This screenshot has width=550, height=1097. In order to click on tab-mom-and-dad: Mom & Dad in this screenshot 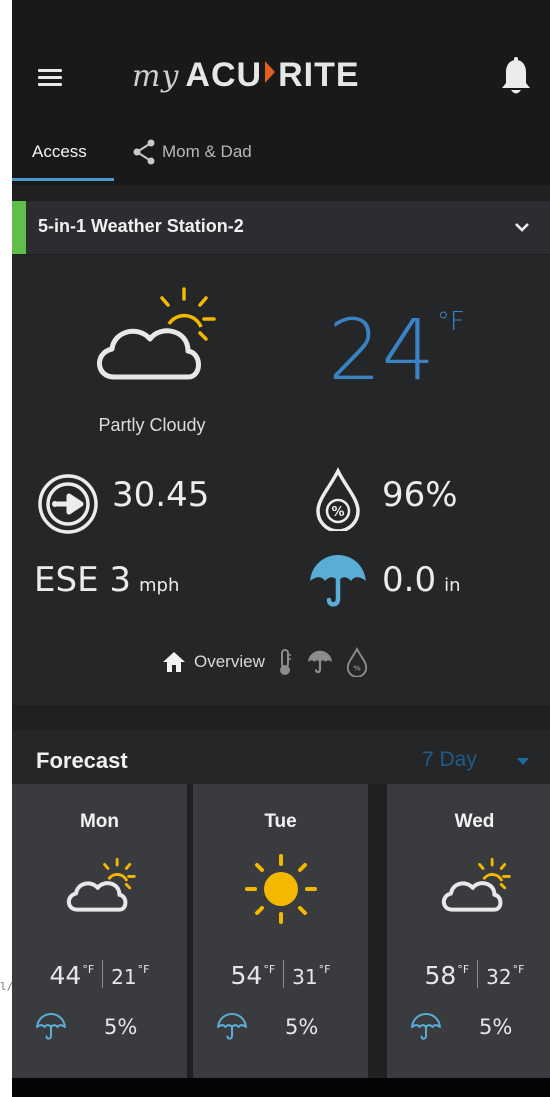, I will do `click(192, 152)`.